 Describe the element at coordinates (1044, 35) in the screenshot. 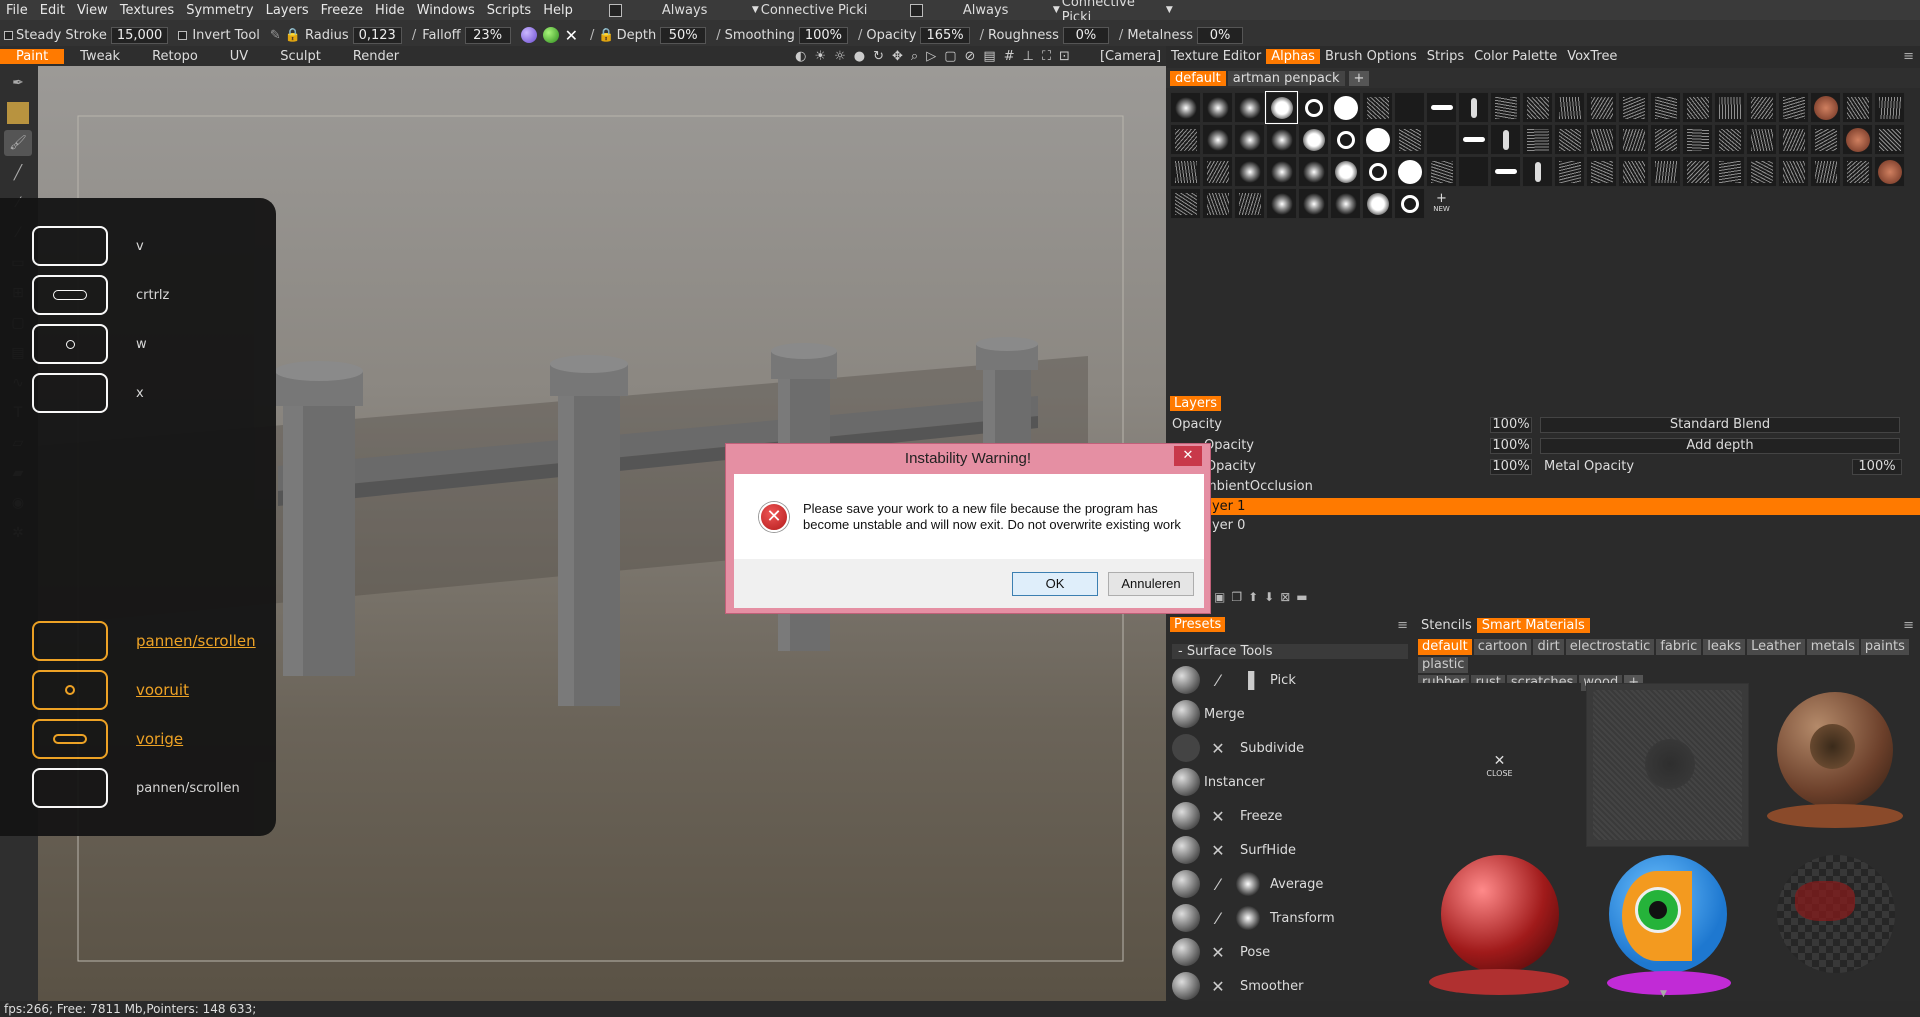

I see `roughness-control: / Roughness 0%` at that location.